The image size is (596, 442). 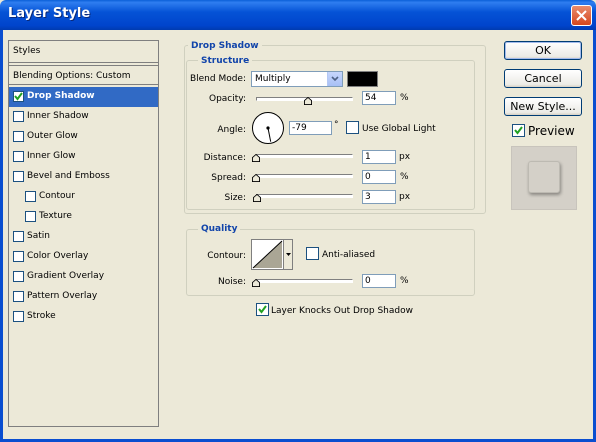 What do you see at coordinates (543, 50) in the screenshot?
I see `ok-button: OK` at bounding box center [543, 50].